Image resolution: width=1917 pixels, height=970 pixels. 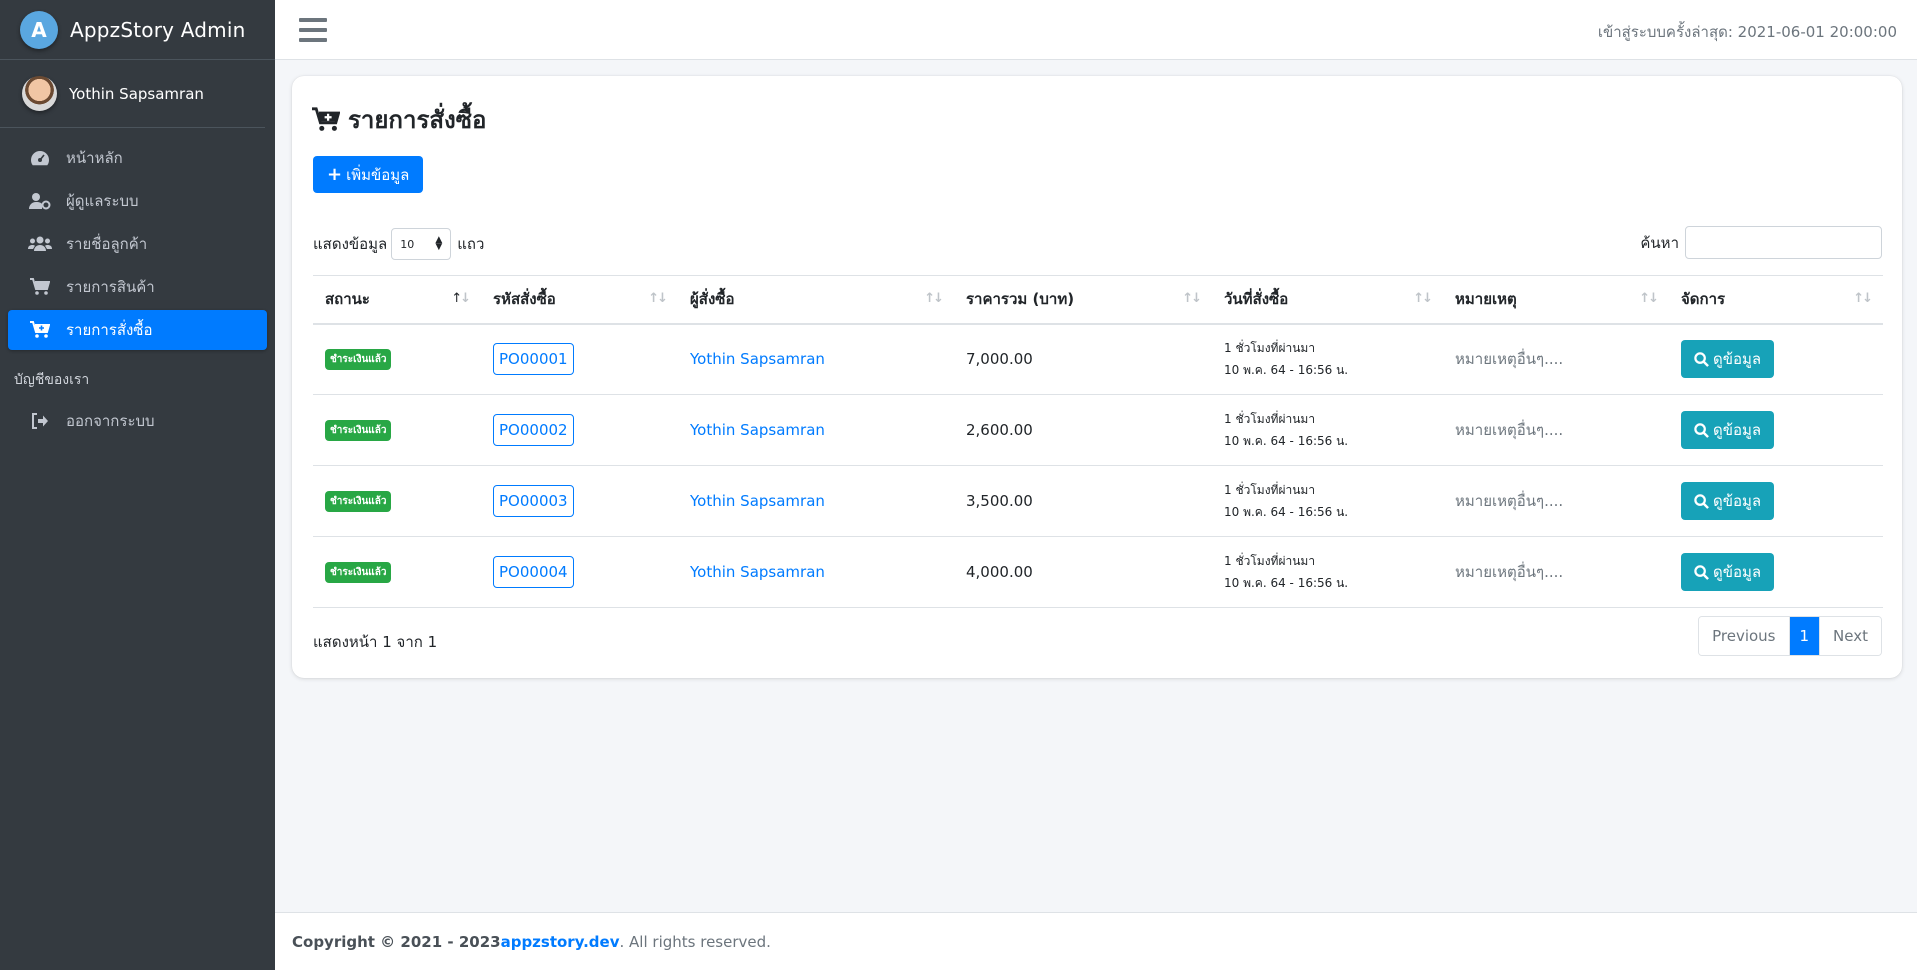 What do you see at coordinates (40, 244) in the screenshot?
I see `users-icon` at bounding box center [40, 244].